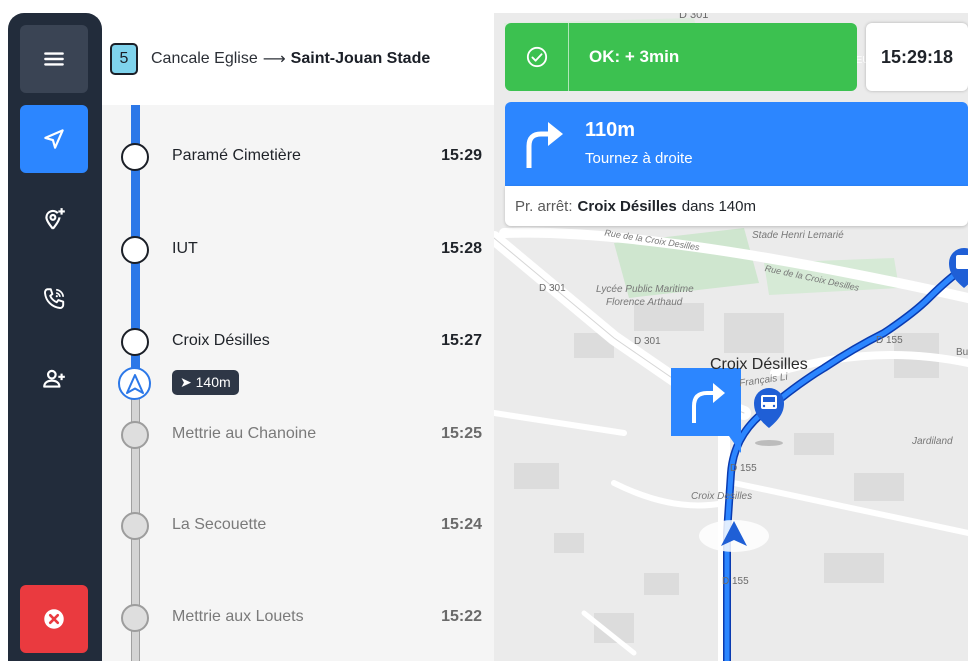 Image resolution: width=968 pixels, height=661 pixels. Describe the element at coordinates (461, 524) in the screenshot. I see `stop-time: 15:24` at that location.